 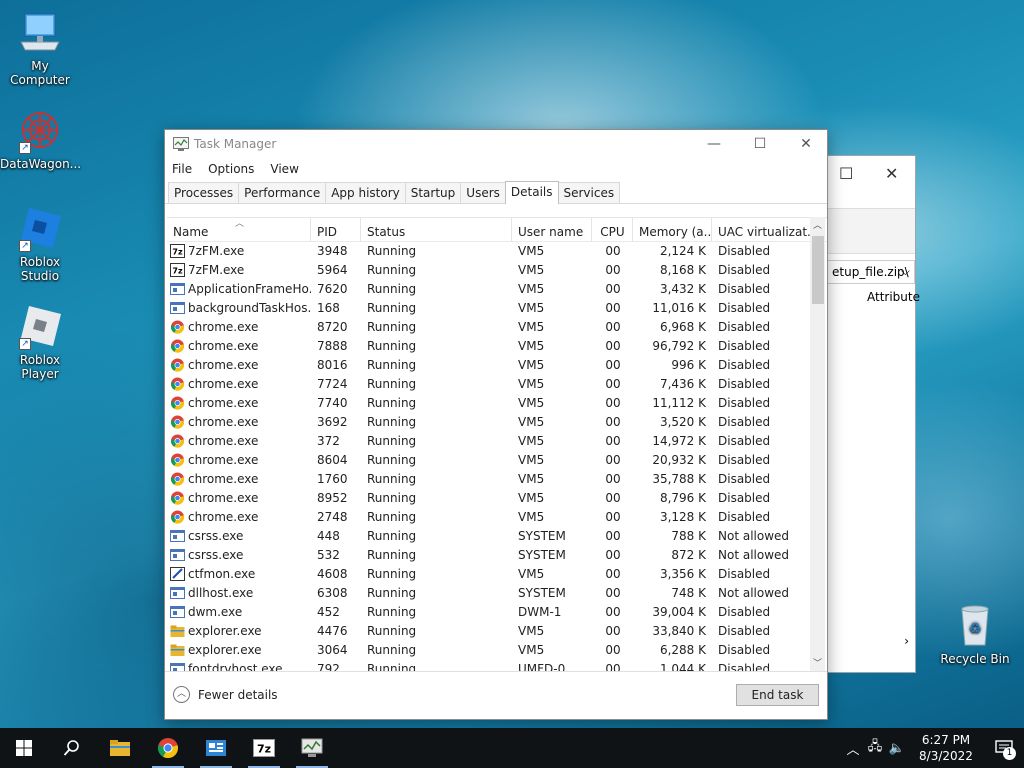 I want to click on menu-options: Options, so click(x=234, y=170).